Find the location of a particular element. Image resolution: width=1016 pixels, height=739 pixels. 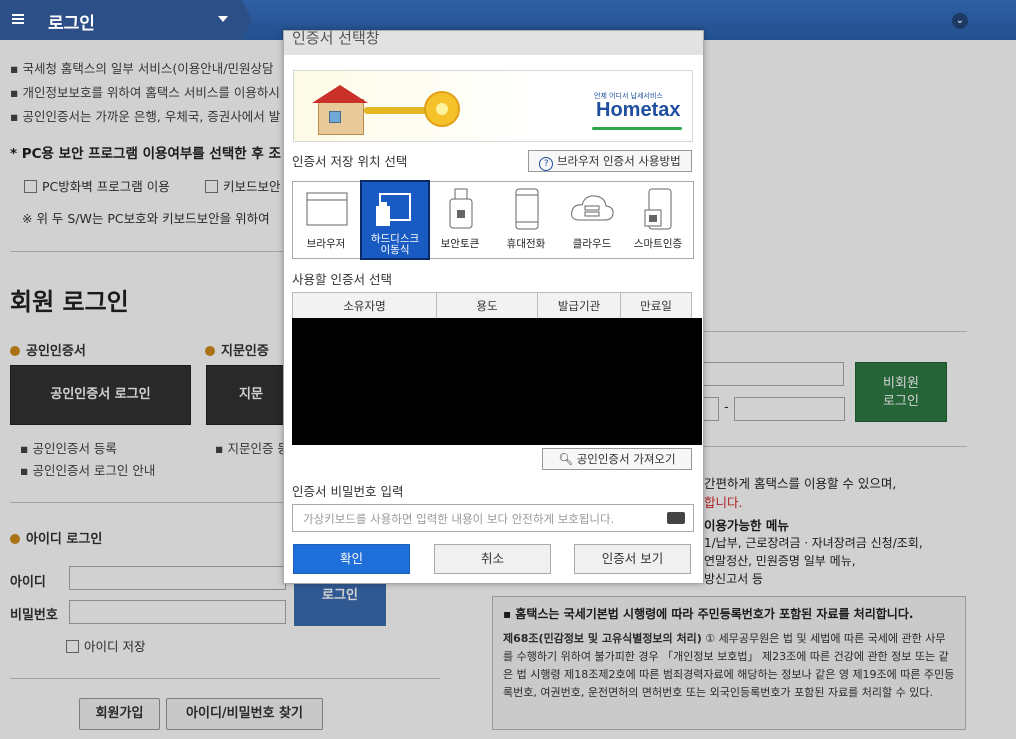

page-title: 로그인 is located at coordinates (71, 24).